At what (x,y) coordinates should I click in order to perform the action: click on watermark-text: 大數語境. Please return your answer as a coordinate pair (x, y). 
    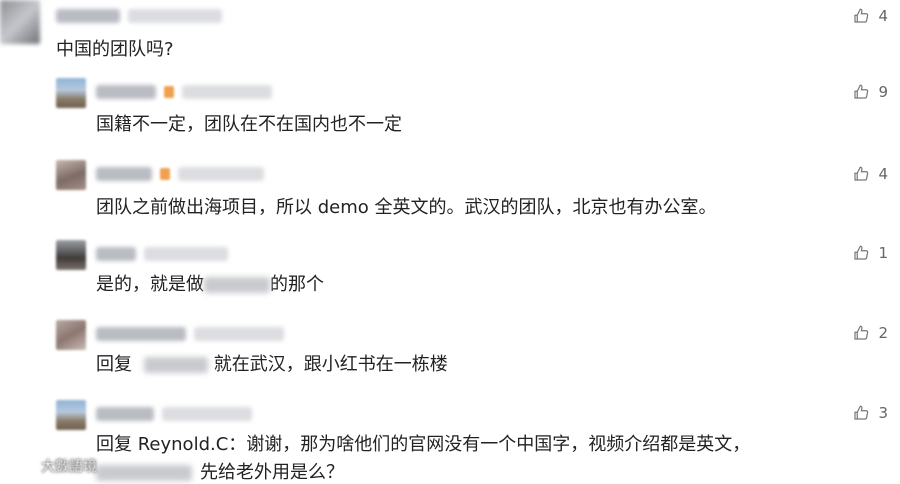
    Looking at the image, I should click on (69, 467).